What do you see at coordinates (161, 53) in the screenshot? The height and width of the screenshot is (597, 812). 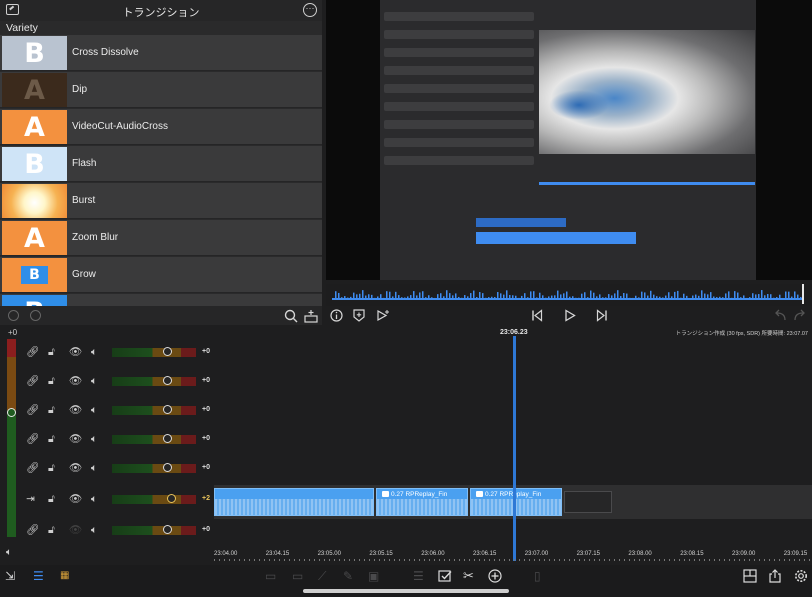 I see `transition-item: B Cross Dissolve` at bounding box center [161, 53].